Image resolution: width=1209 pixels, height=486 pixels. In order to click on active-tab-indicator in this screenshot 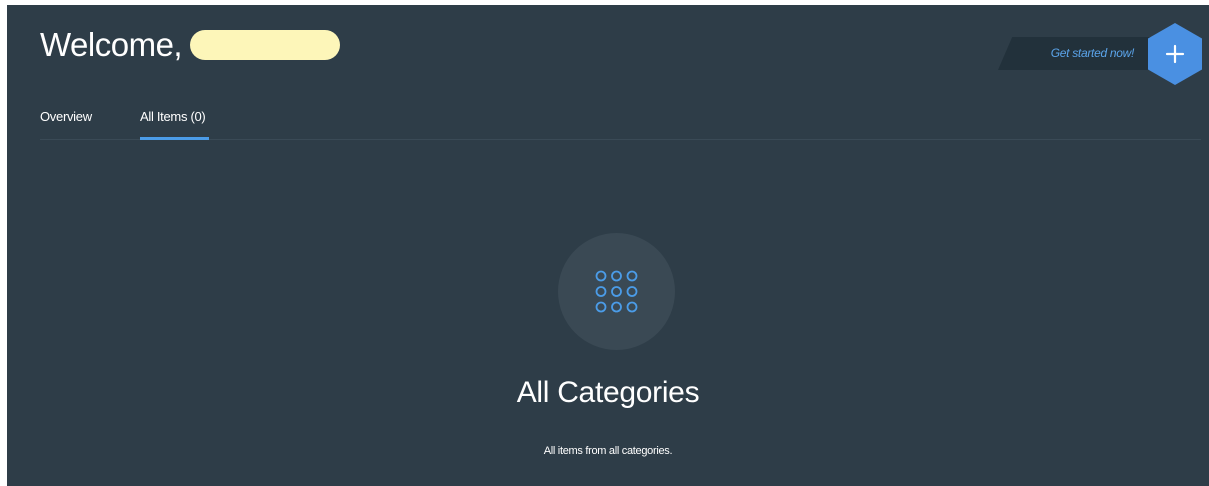, I will do `click(174, 138)`.